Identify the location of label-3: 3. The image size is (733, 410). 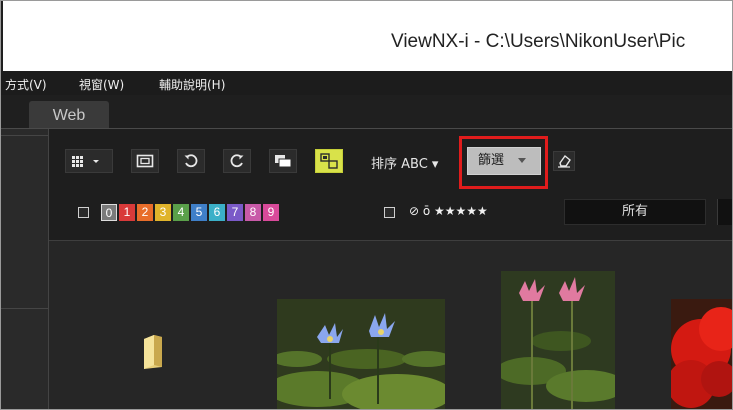
(163, 212).